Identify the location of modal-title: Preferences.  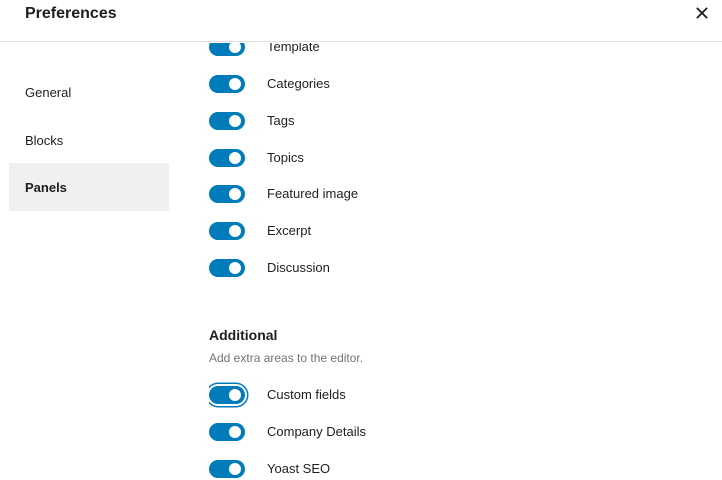
(71, 13).